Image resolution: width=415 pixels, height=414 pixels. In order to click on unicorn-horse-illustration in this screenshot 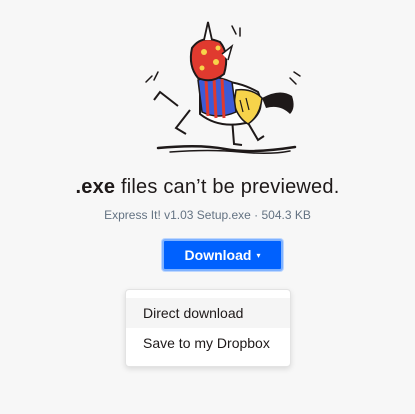, I will do `click(223, 88)`.